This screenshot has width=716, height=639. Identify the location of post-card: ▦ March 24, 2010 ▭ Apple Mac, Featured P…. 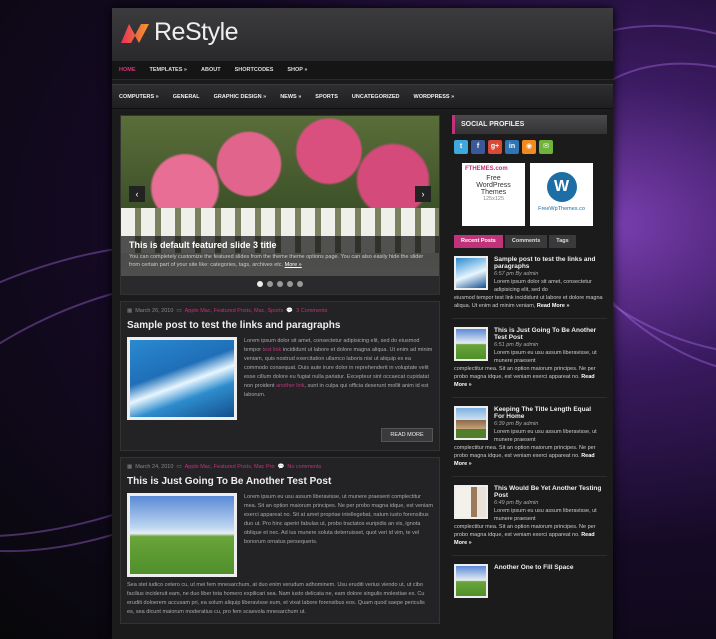
(280, 540).